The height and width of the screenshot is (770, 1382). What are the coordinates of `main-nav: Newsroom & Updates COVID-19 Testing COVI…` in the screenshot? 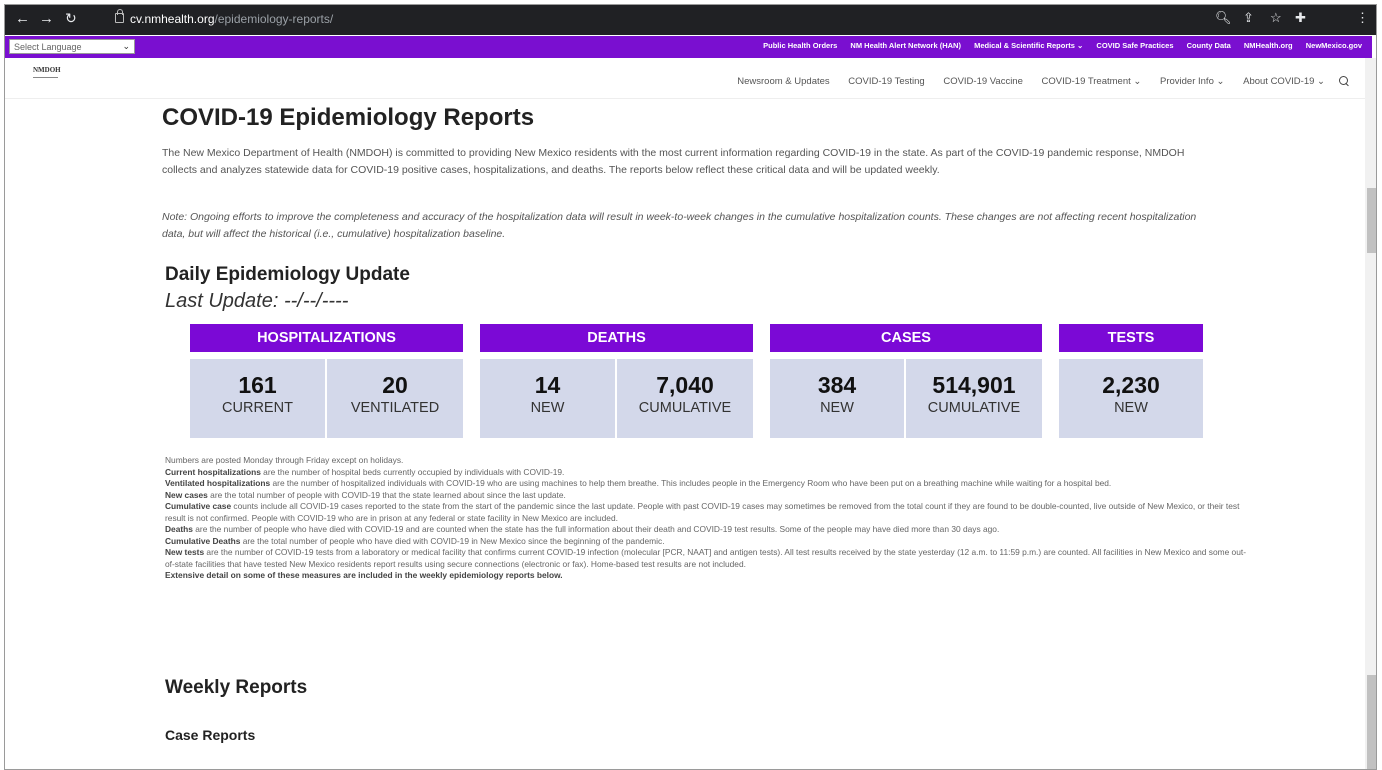 It's located at (1023, 81).